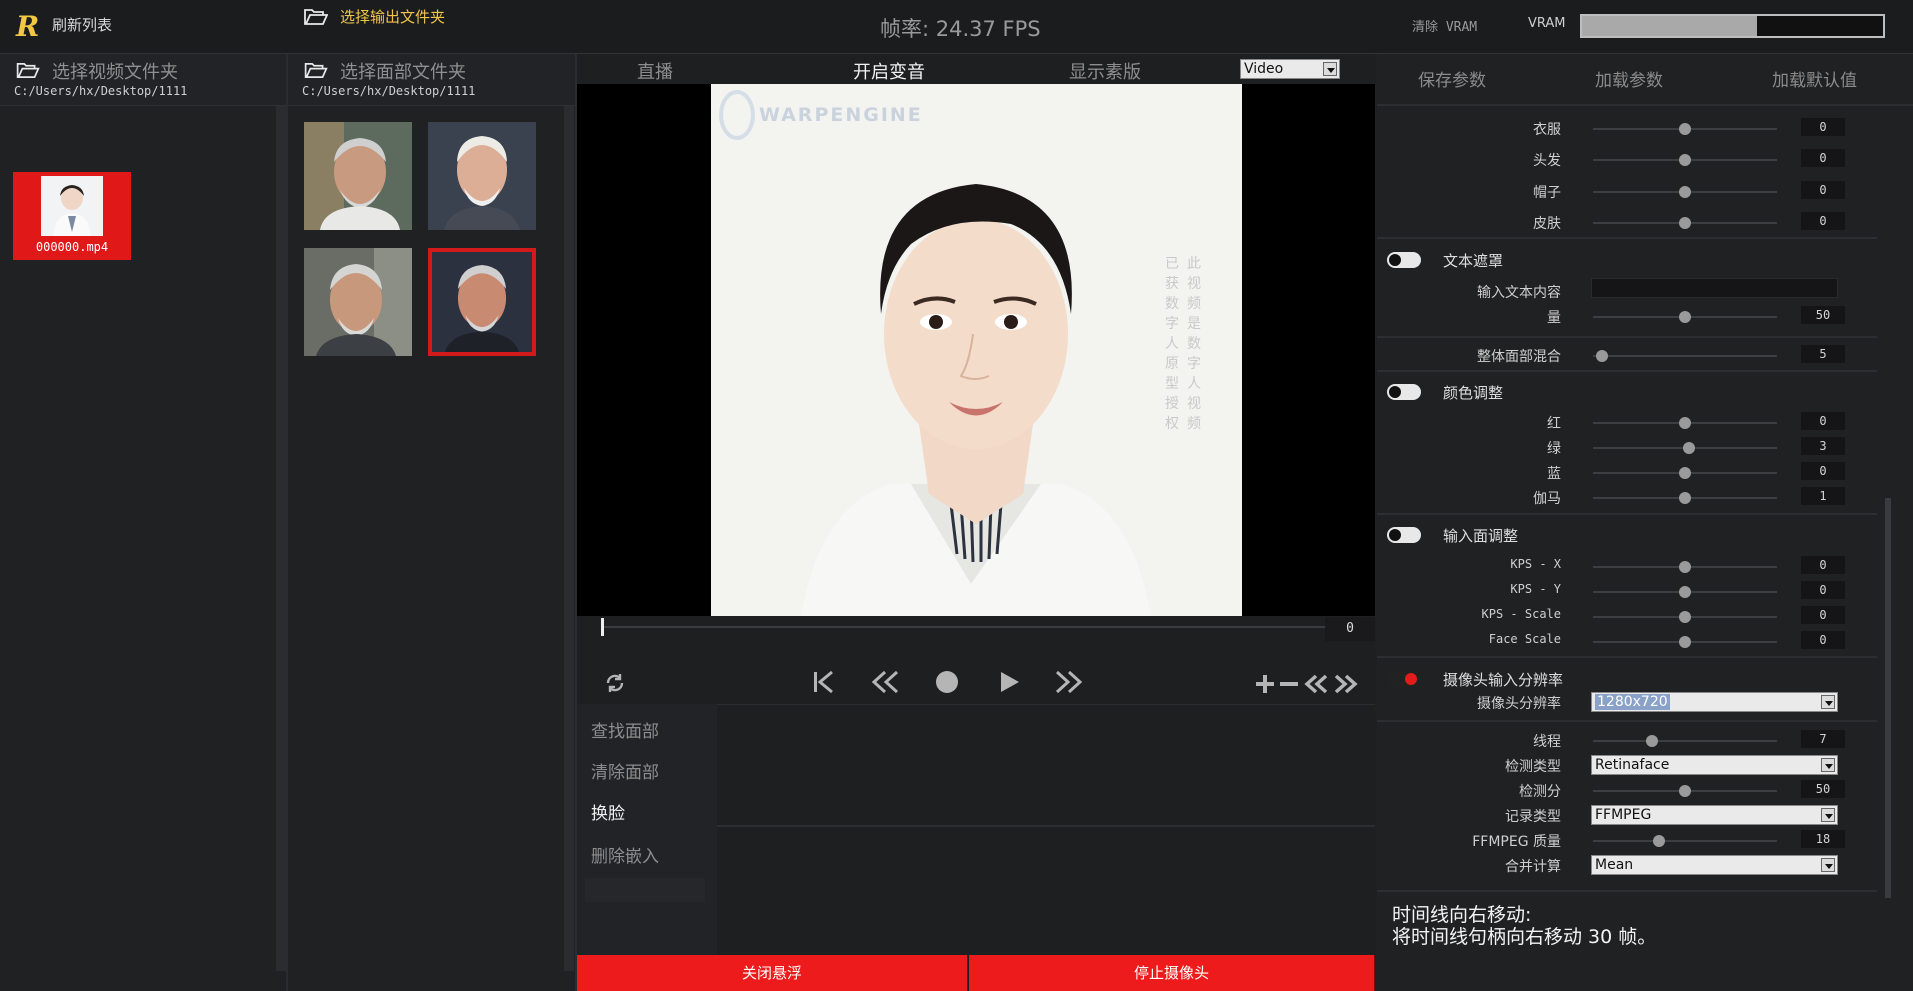  What do you see at coordinates (1685, 617) in the screenshot?
I see `input-face-2-slider-knob` at bounding box center [1685, 617].